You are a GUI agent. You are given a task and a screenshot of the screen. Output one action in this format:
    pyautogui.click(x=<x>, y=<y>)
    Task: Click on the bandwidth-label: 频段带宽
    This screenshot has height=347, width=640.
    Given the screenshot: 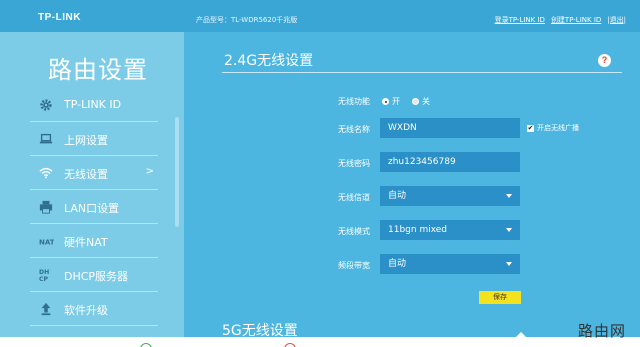 What is the action you would take?
    pyautogui.click(x=354, y=265)
    